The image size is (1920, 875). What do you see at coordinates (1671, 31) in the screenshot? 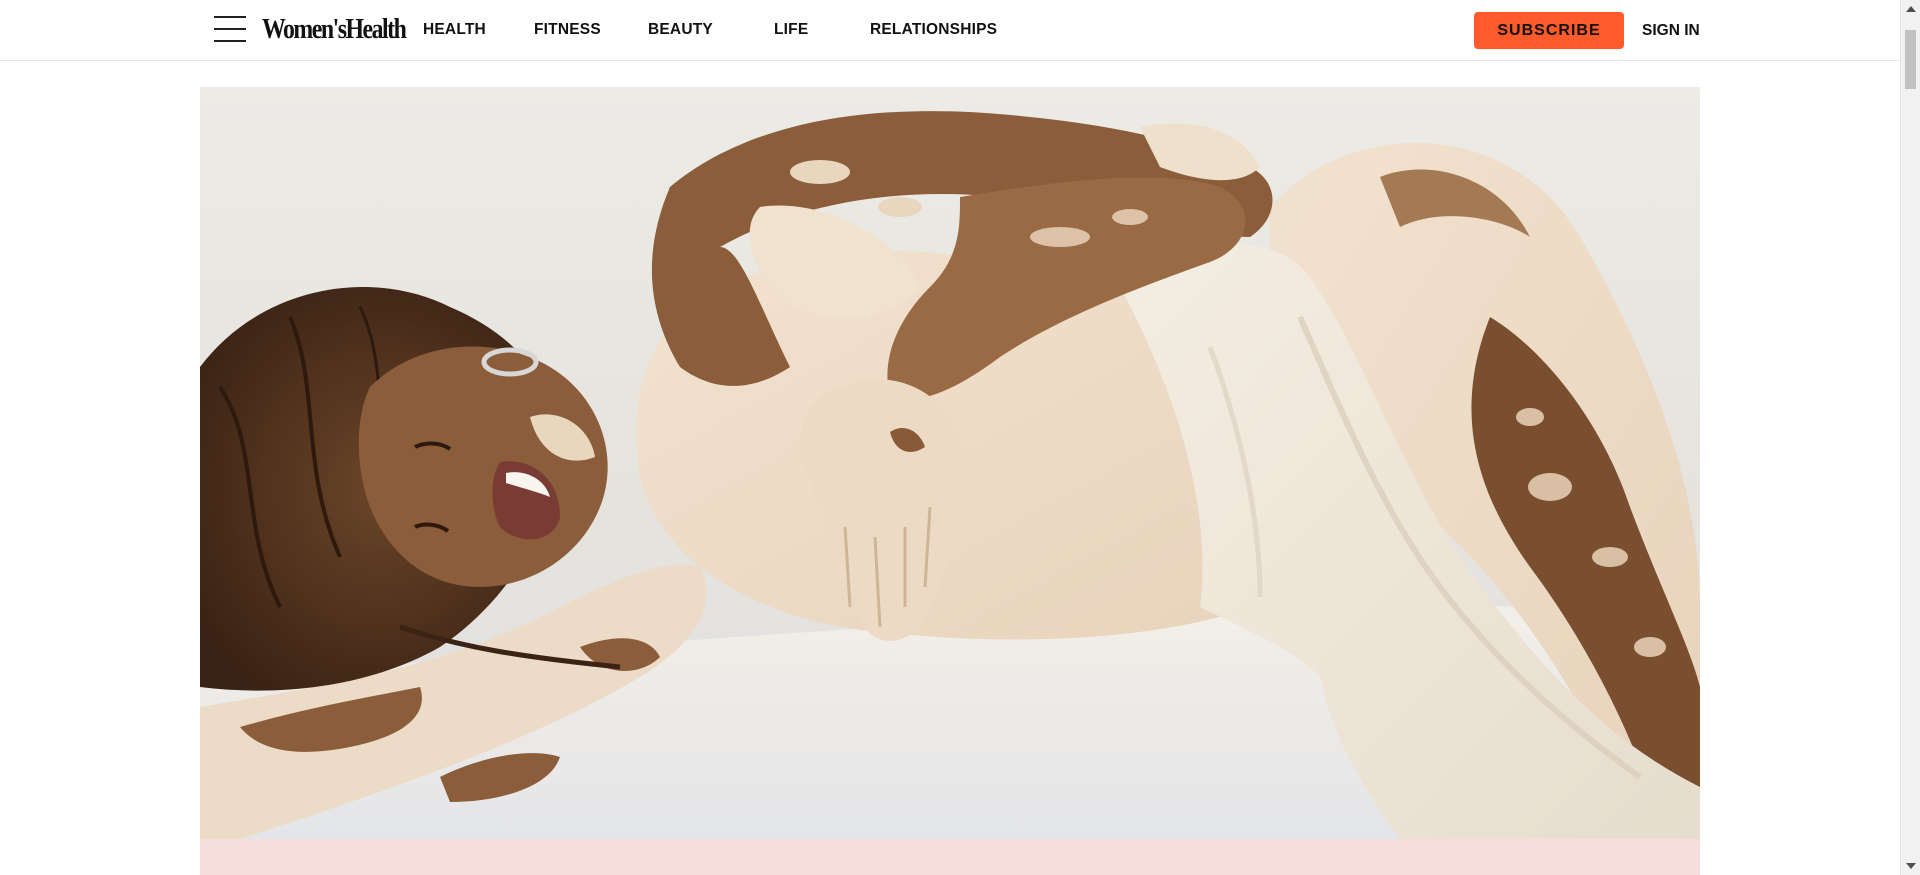
I see `sign-in-link: SIGN IN` at bounding box center [1671, 31].